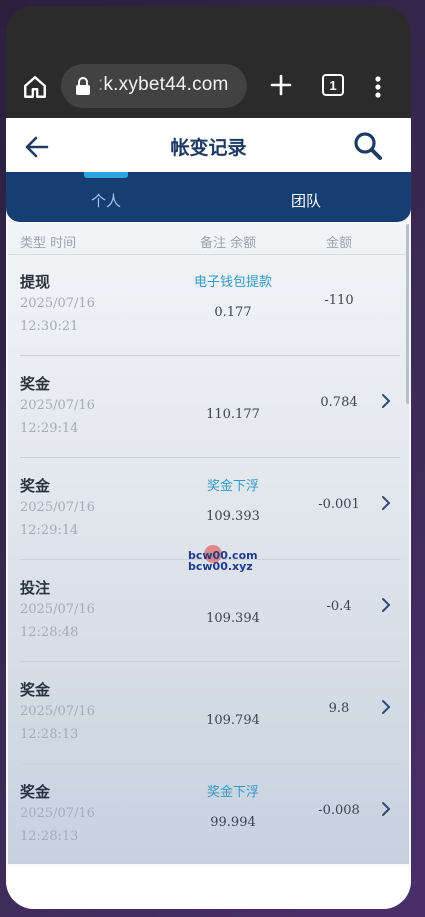  What do you see at coordinates (233, 618) in the screenshot?
I see `record-balance: 109.394` at bounding box center [233, 618].